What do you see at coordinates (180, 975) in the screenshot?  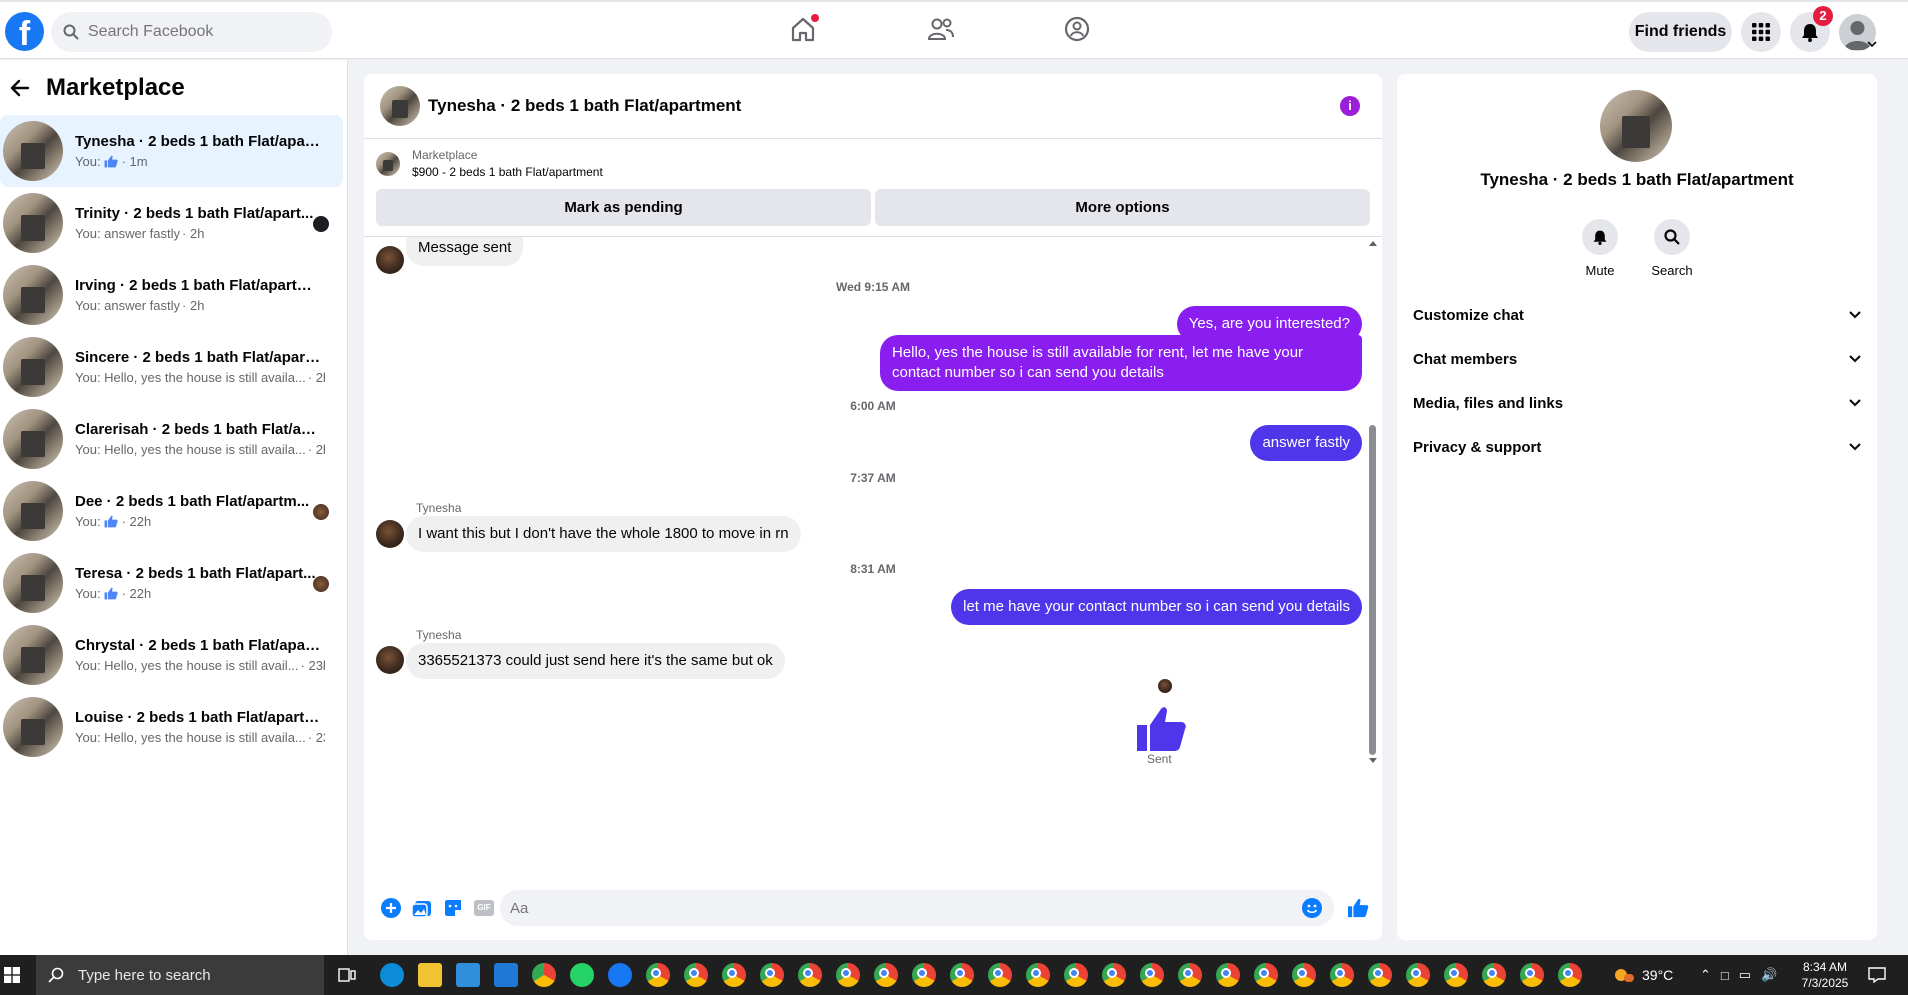 I see `taskbar-search-box: Type here to search` at bounding box center [180, 975].